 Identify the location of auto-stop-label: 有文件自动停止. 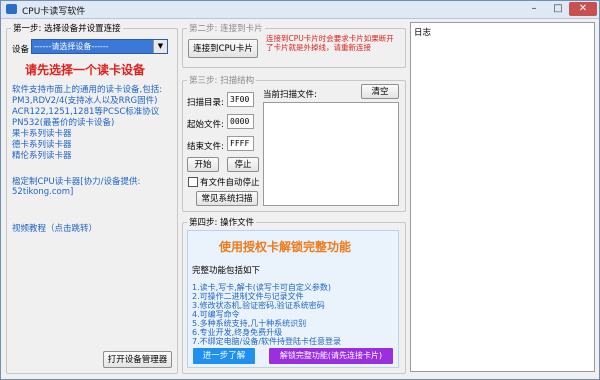
(230, 183).